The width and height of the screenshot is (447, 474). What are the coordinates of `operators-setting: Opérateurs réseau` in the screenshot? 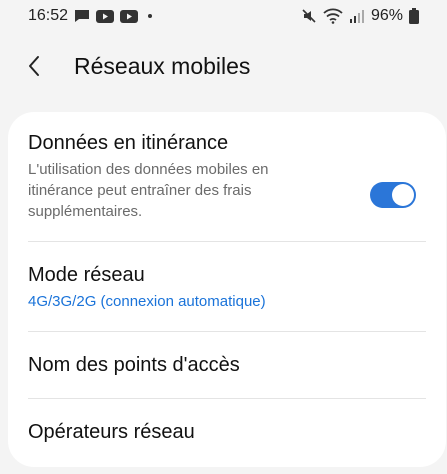 It's located at (227, 441).